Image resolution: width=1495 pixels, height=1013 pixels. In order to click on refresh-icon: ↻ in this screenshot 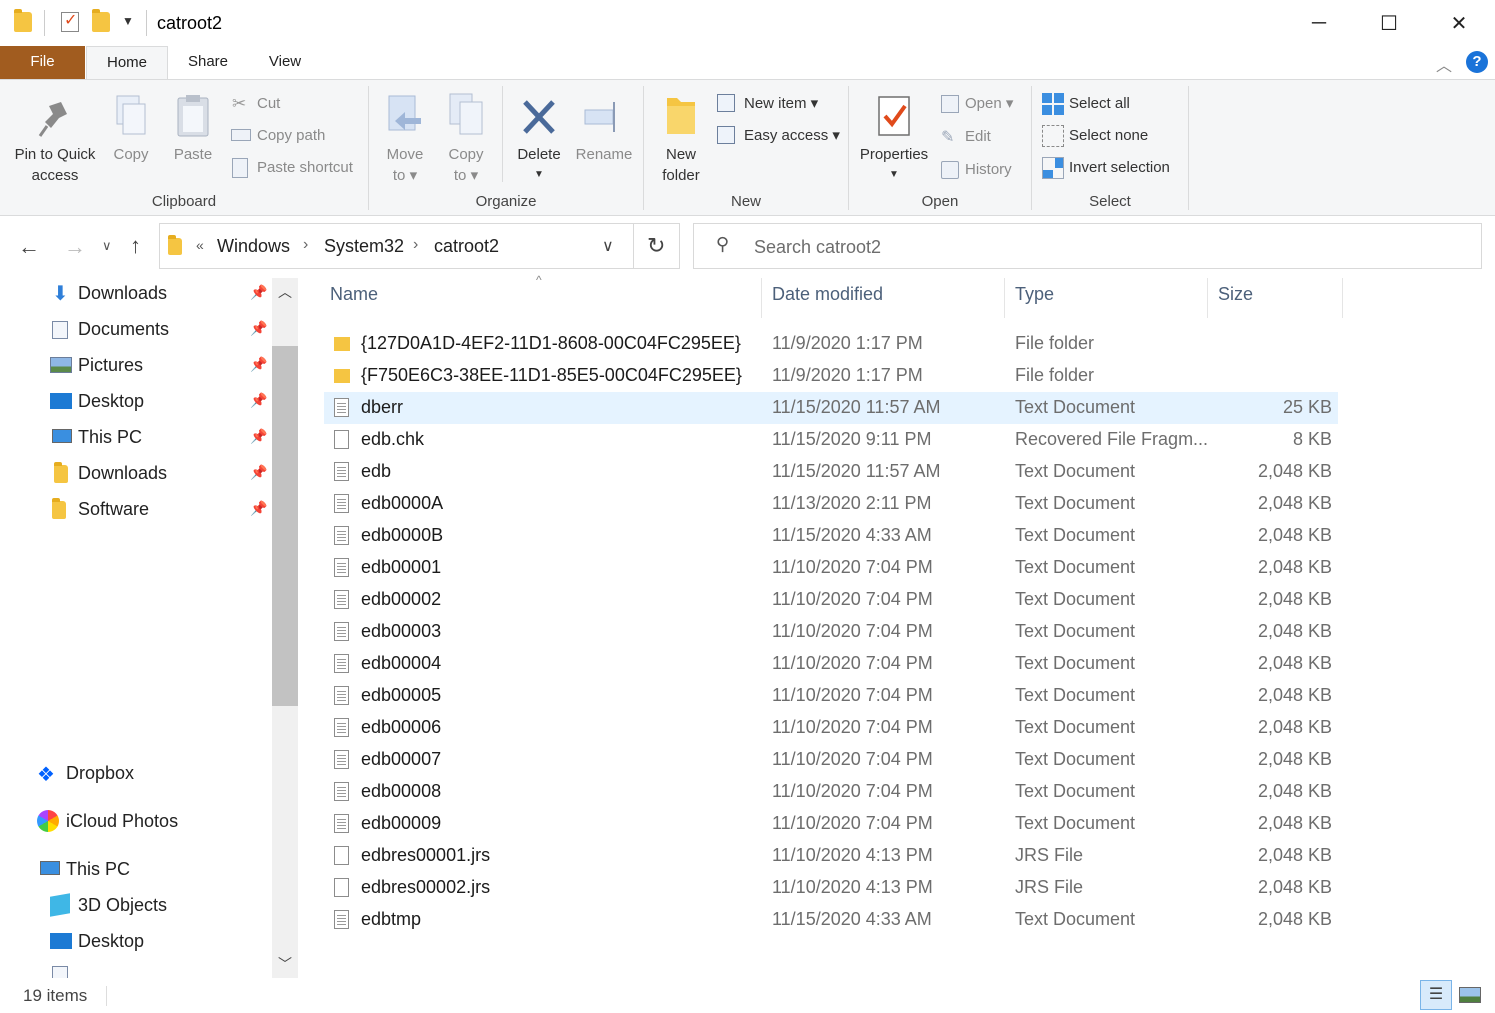, I will do `click(656, 246)`.